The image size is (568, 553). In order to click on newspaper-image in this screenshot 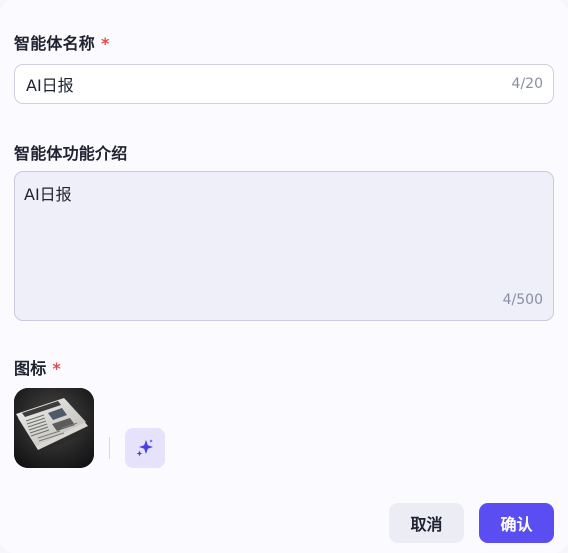, I will do `click(54, 428)`.